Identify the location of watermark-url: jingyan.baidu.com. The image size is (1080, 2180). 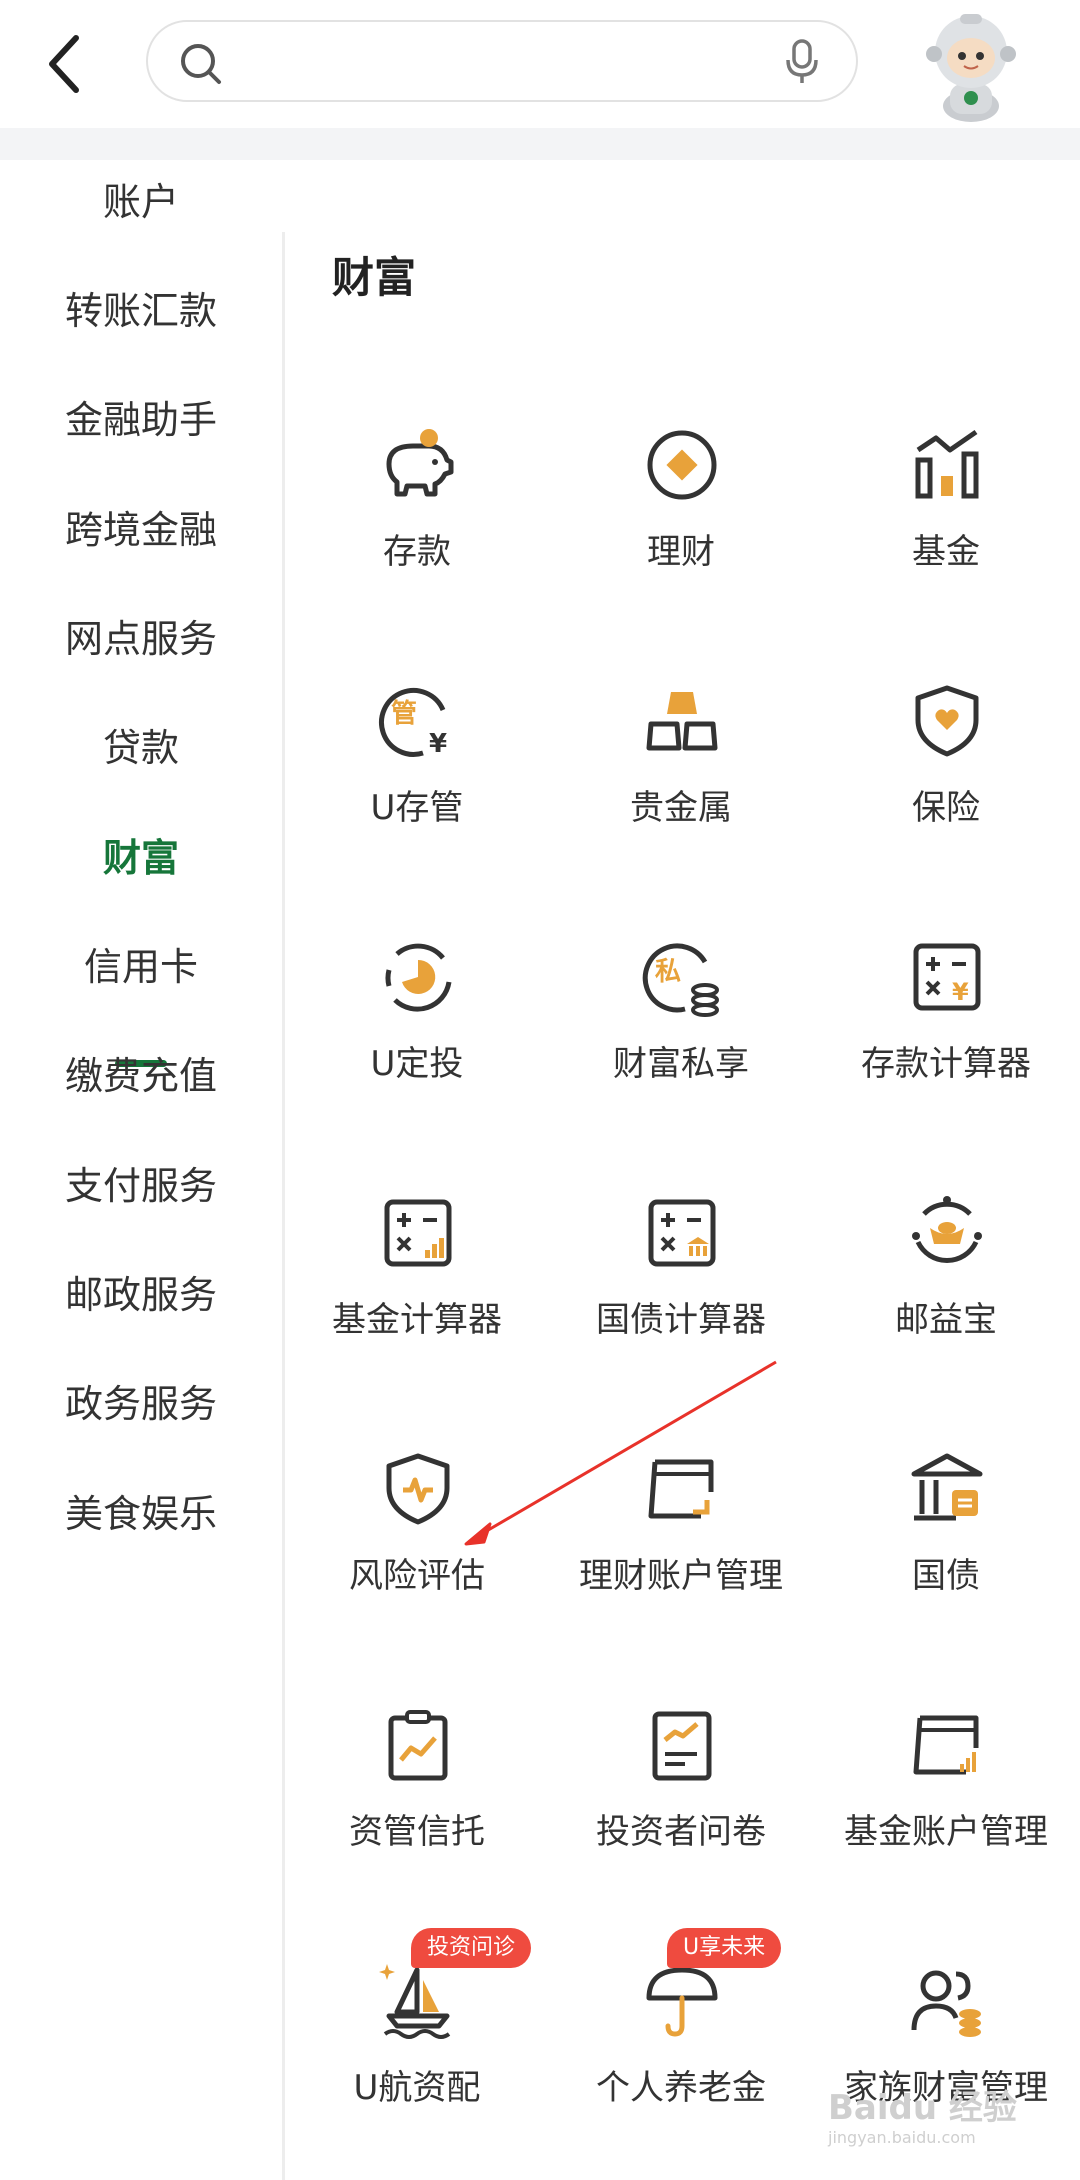
(902, 2137).